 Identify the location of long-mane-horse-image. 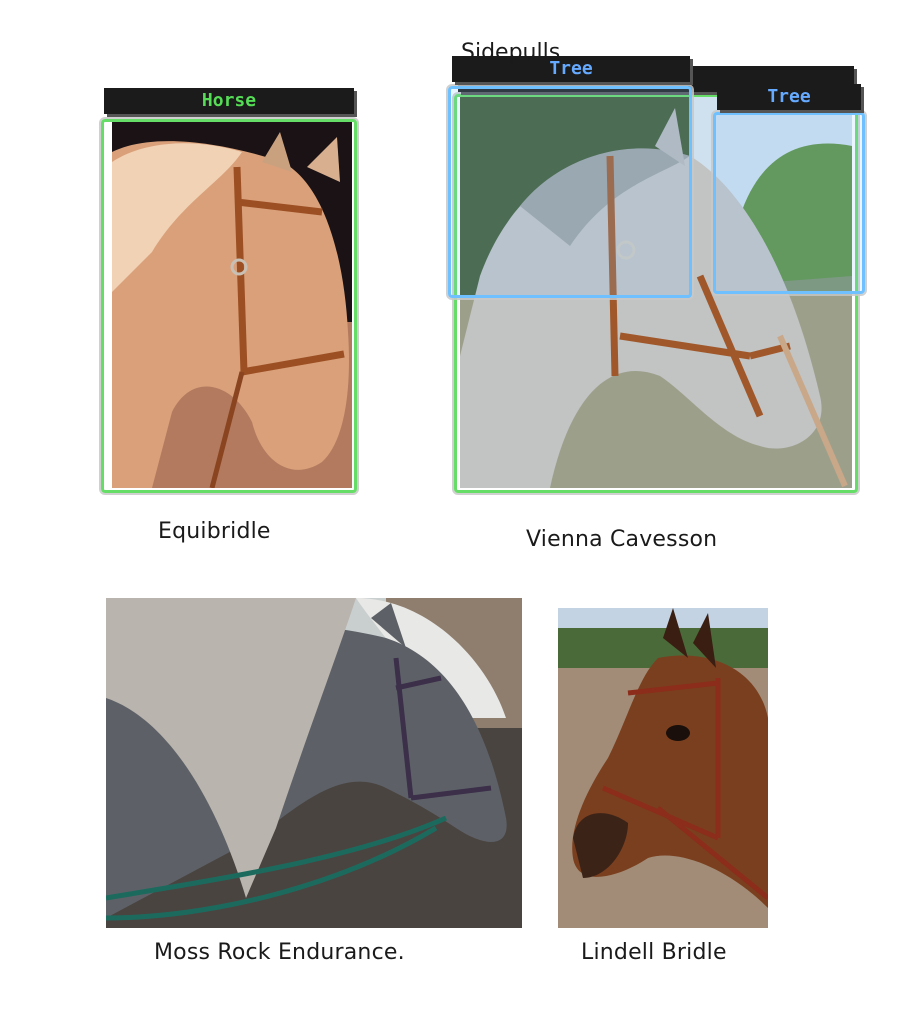
(314, 763).